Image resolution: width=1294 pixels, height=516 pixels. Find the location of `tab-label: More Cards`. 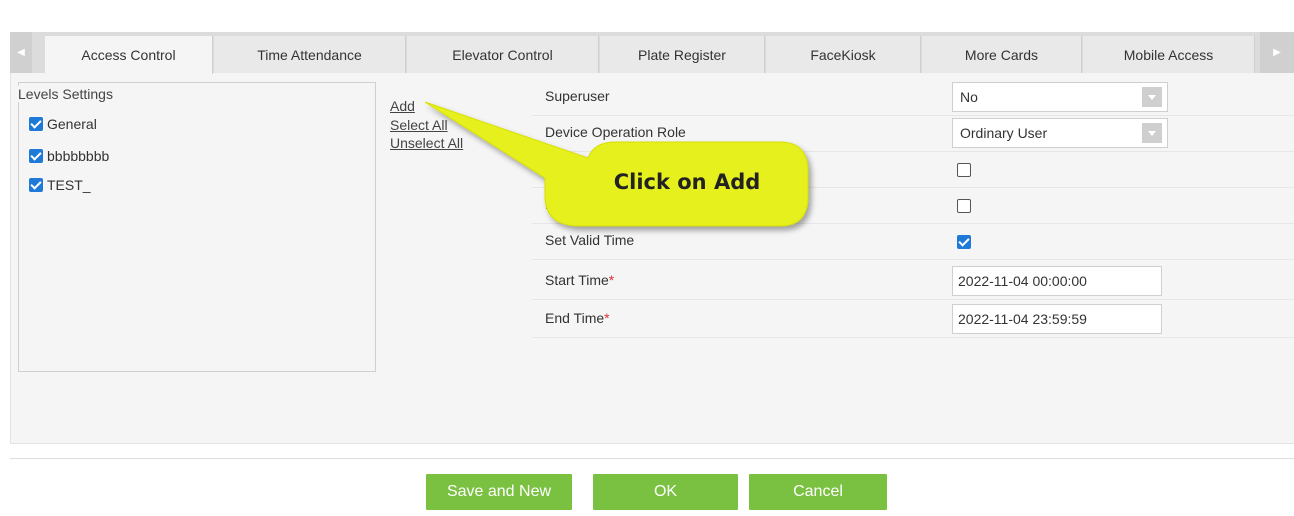

tab-label: More Cards is located at coordinates (1001, 54).